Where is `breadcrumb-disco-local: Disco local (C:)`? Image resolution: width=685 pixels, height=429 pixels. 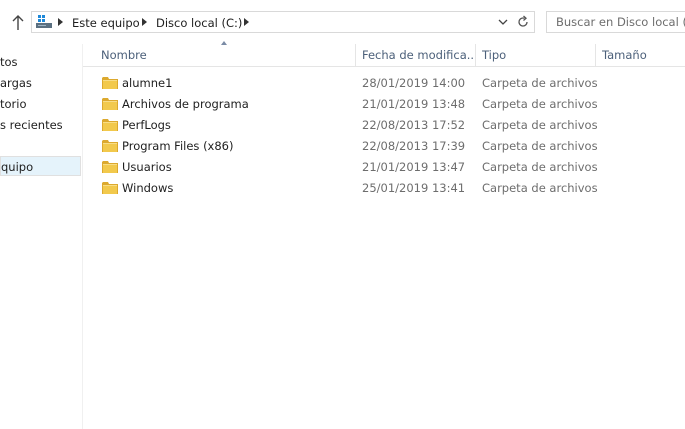
breadcrumb-disco-local: Disco local (C:) is located at coordinates (199, 23).